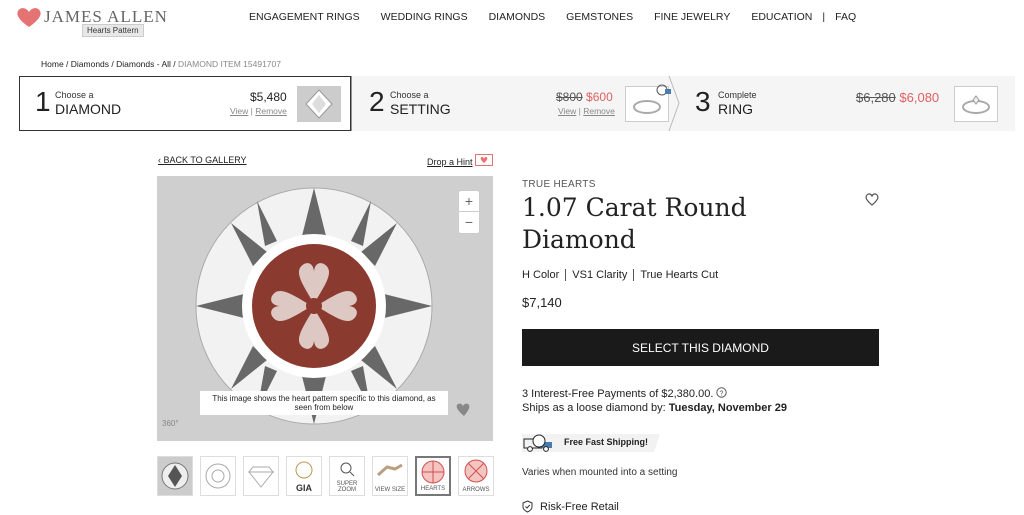 Image resolution: width=1024 pixels, height=515 pixels. Describe the element at coordinates (109, 64) in the screenshot. I see `breadcrumb-path: Home / Diamonds / Diamonds - All /` at that location.